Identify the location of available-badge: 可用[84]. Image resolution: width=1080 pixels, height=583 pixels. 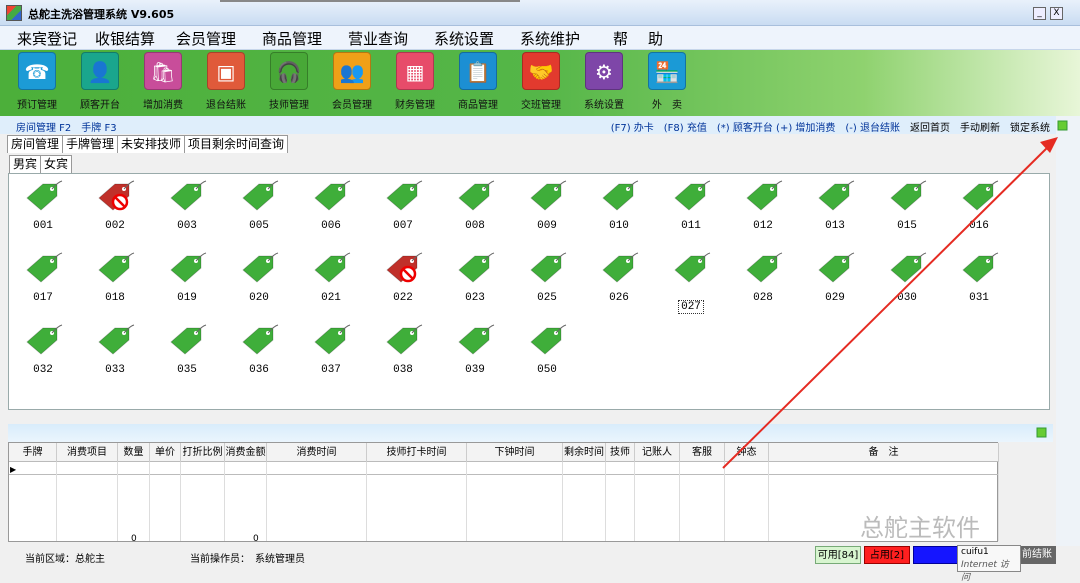
(838, 555).